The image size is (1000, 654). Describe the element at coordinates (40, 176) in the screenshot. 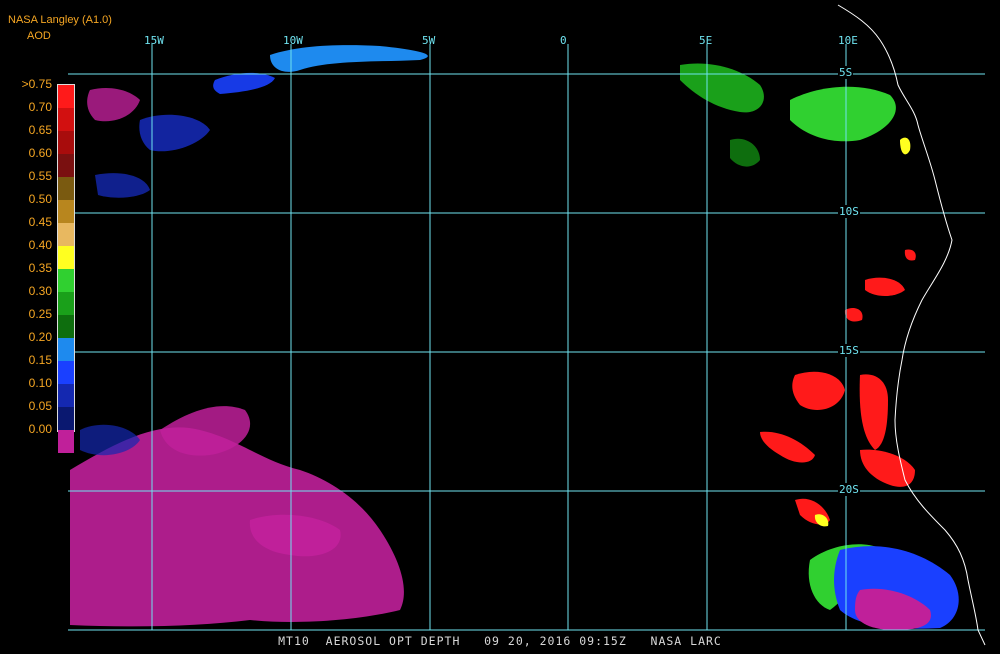

I see `legend-label: 0.55` at that location.